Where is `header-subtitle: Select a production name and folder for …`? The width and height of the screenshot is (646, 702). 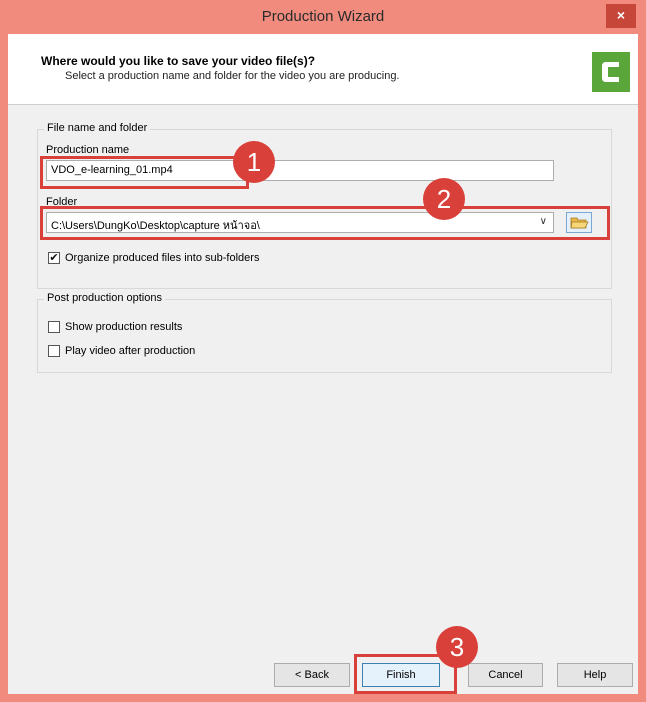
header-subtitle: Select a production name and folder for … is located at coordinates (232, 76).